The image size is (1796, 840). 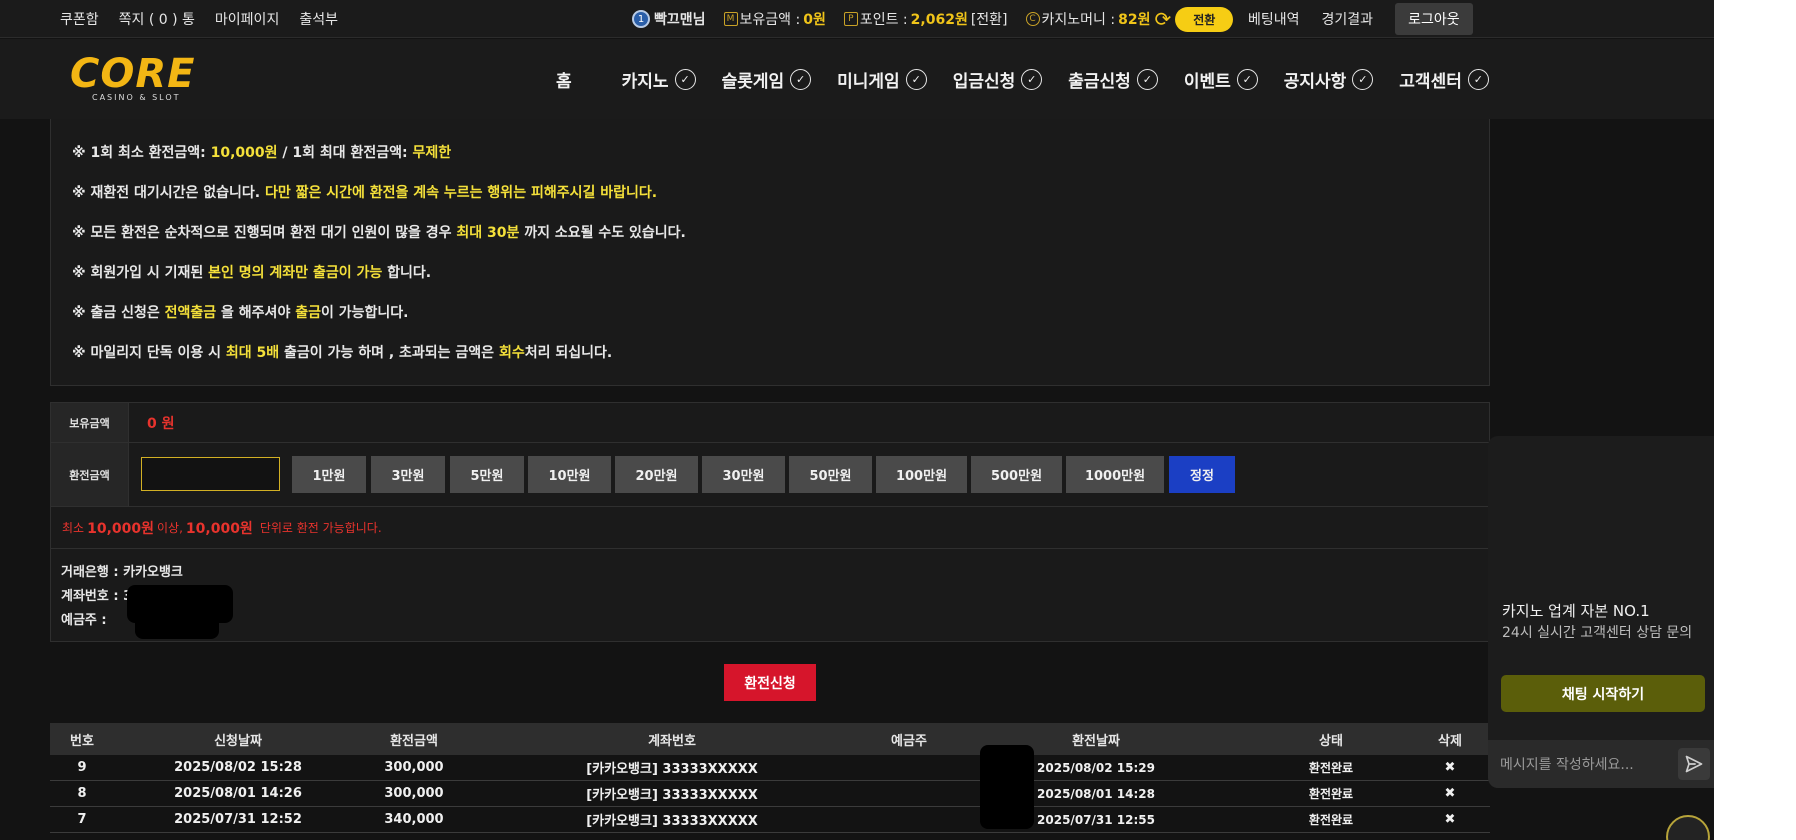 What do you see at coordinates (244, 153) in the screenshot?
I see `notice-highlight: 10,000원` at bounding box center [244, 153].